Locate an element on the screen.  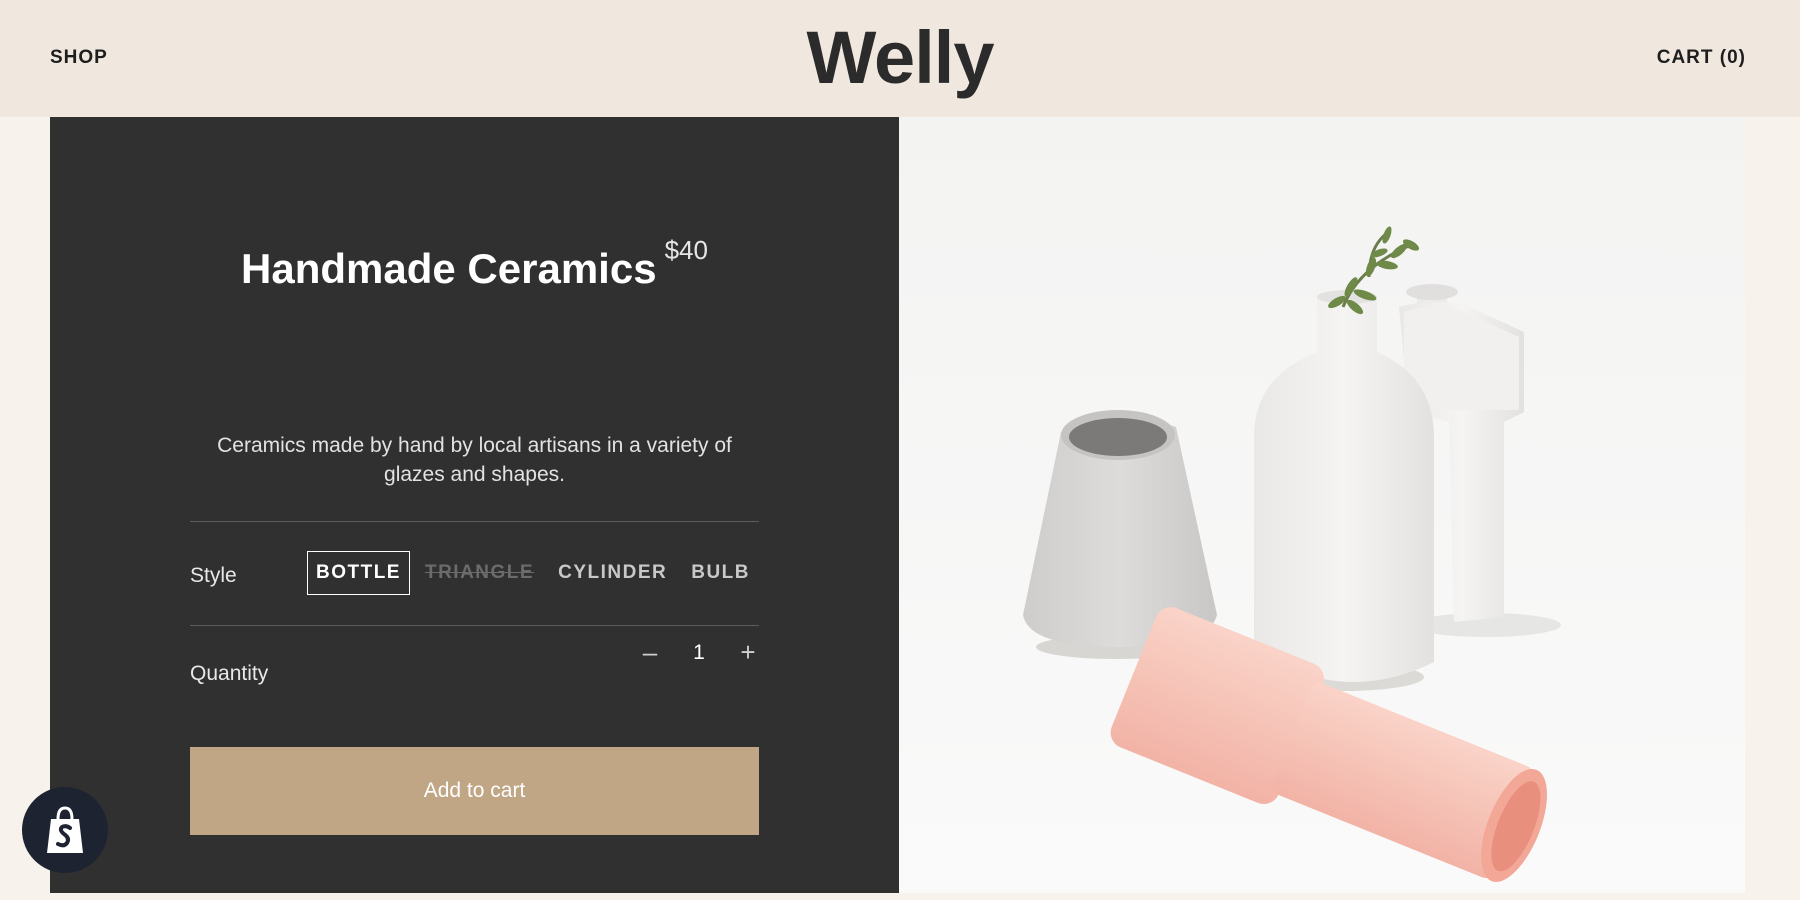
site-header: SHOP Welly CART (0) is located at coordinates (900, 58).